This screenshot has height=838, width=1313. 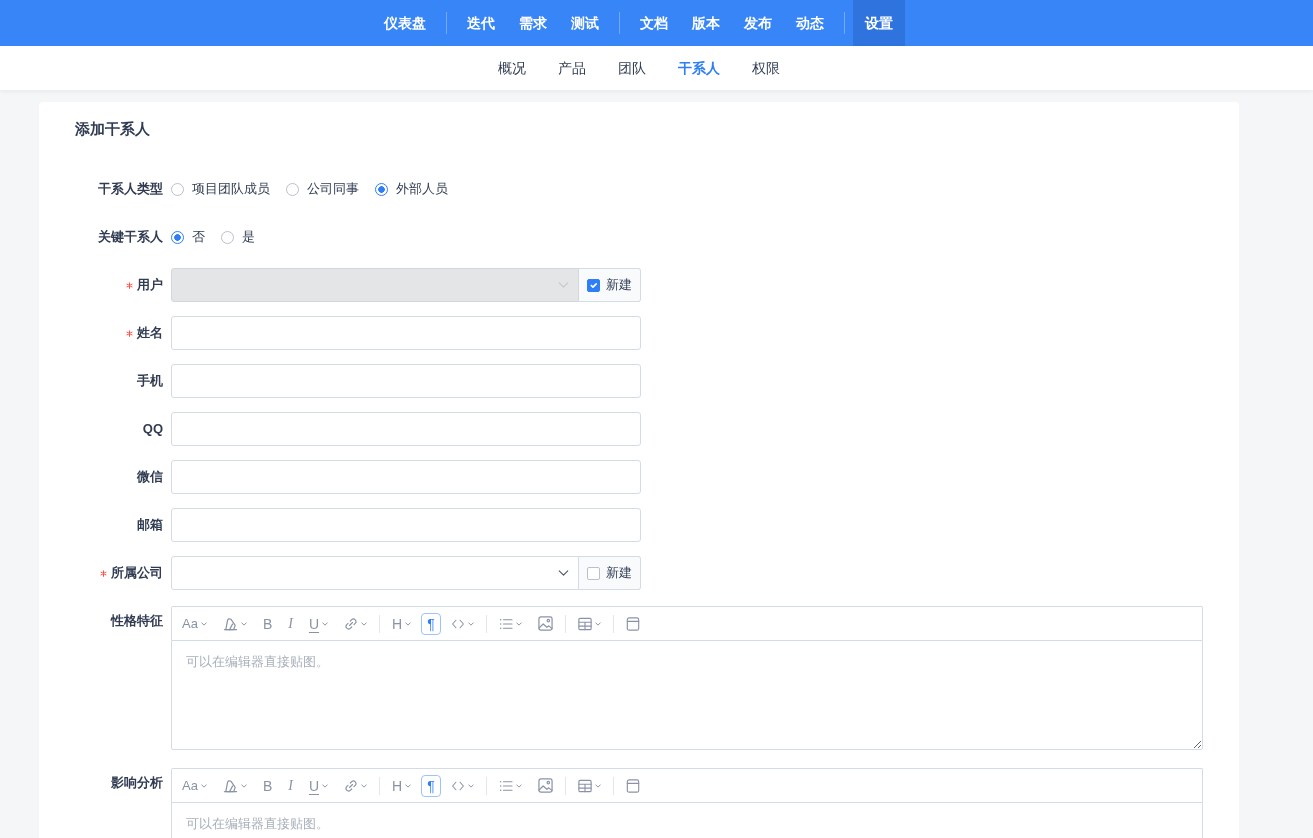 I want to click on option-label: 否, so click(x=198, y=237).